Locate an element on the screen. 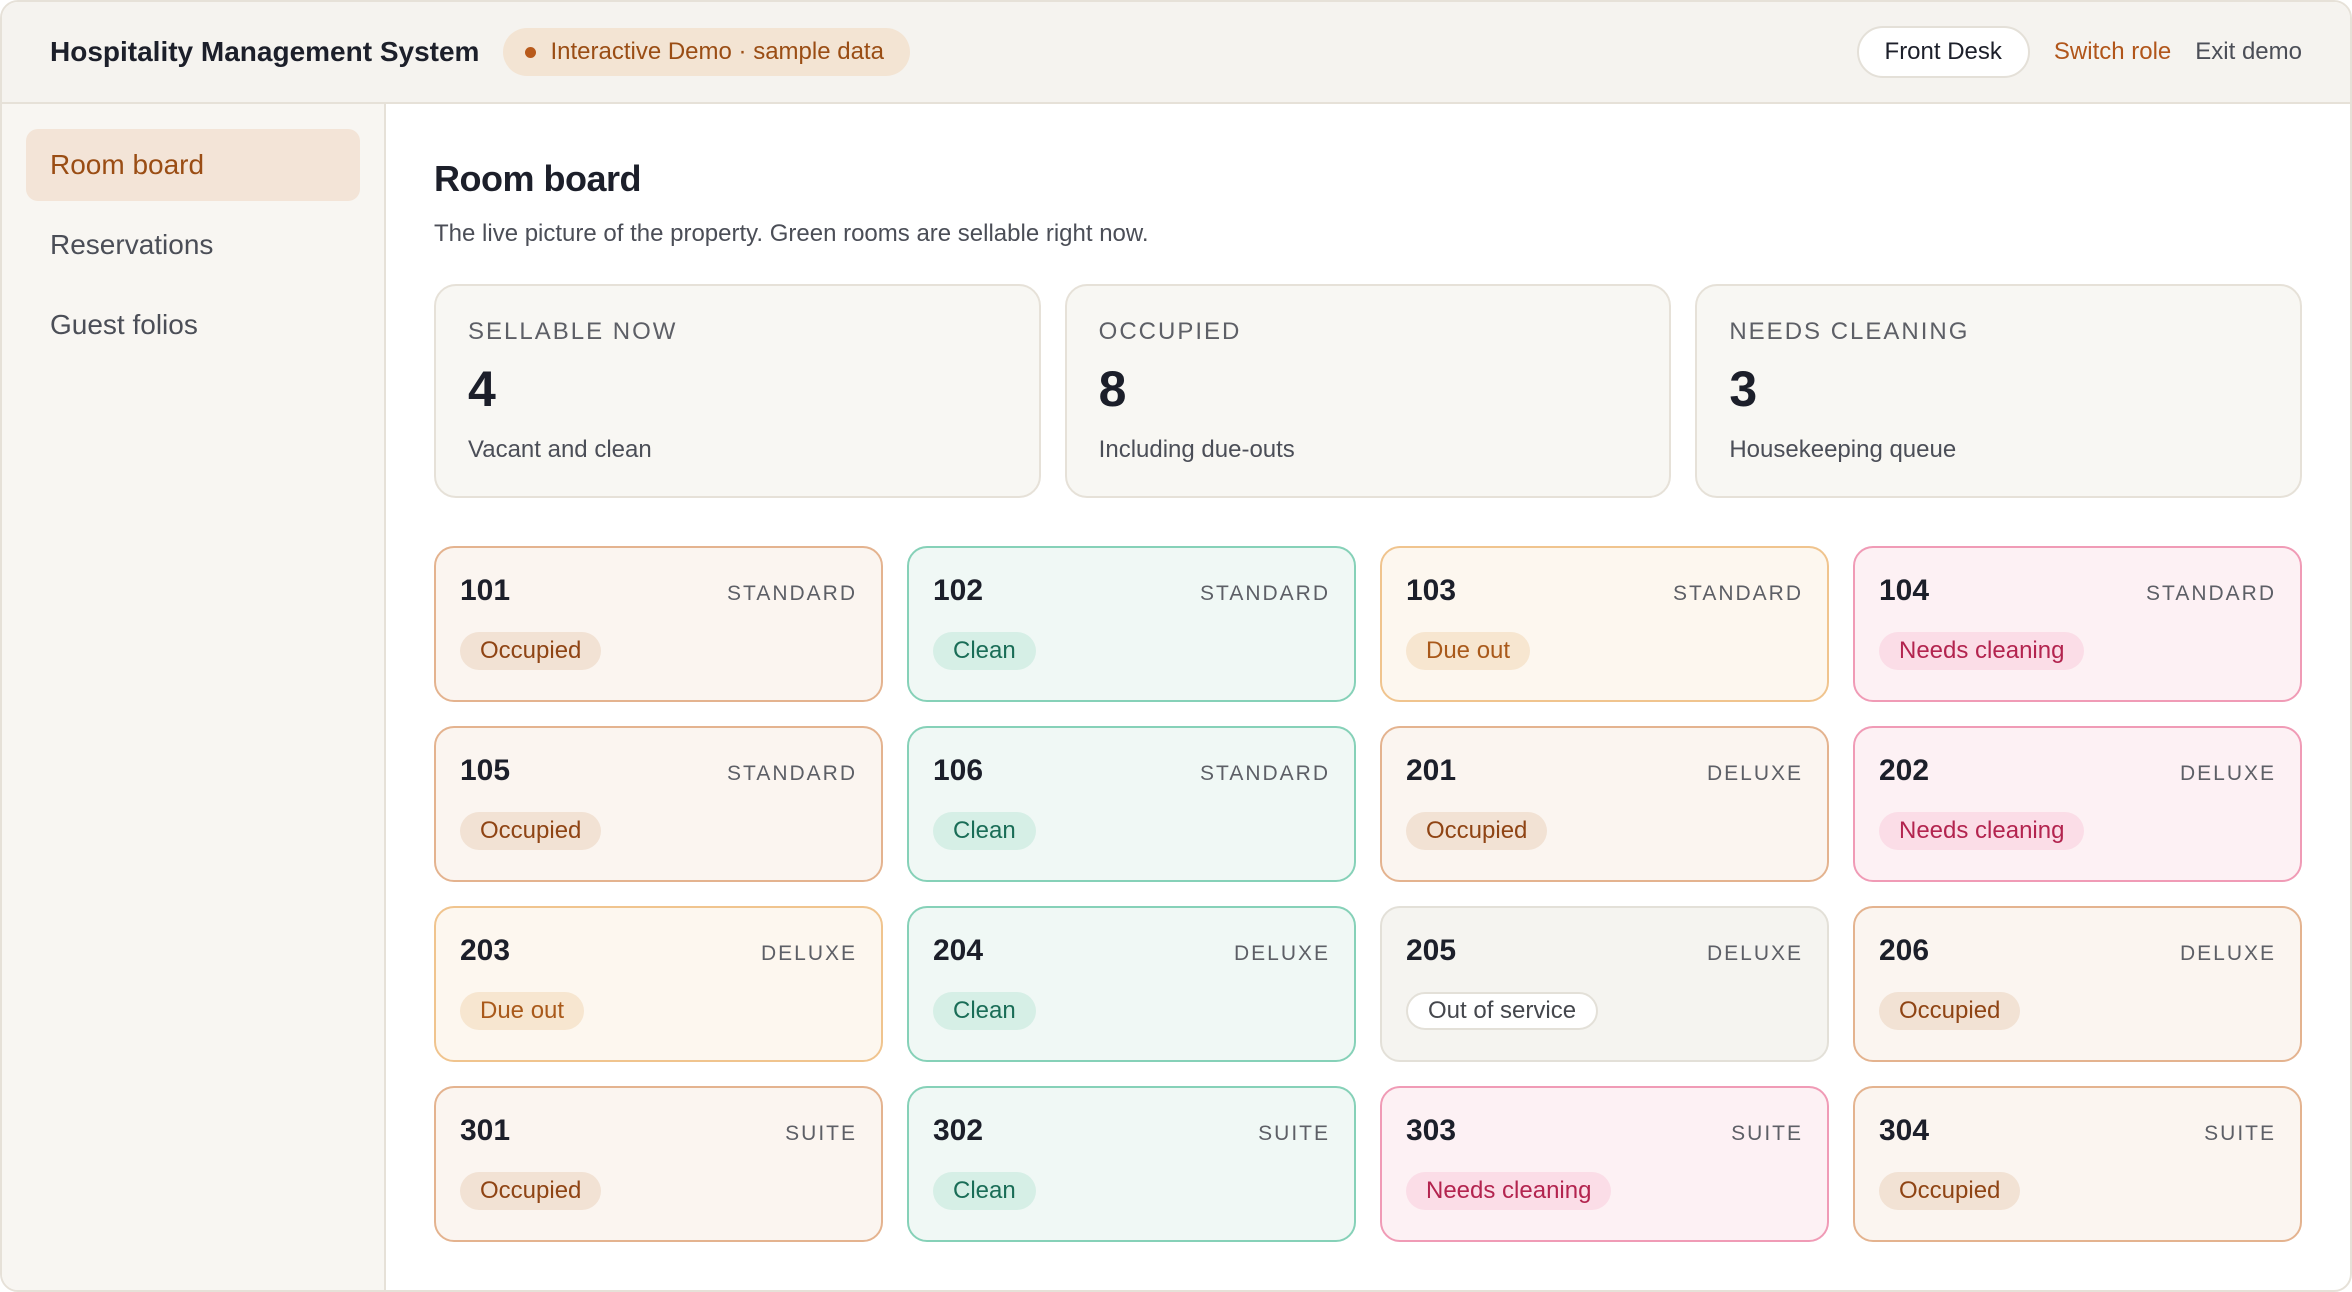  stat-value: 4 is located at coordinates (482, 389).